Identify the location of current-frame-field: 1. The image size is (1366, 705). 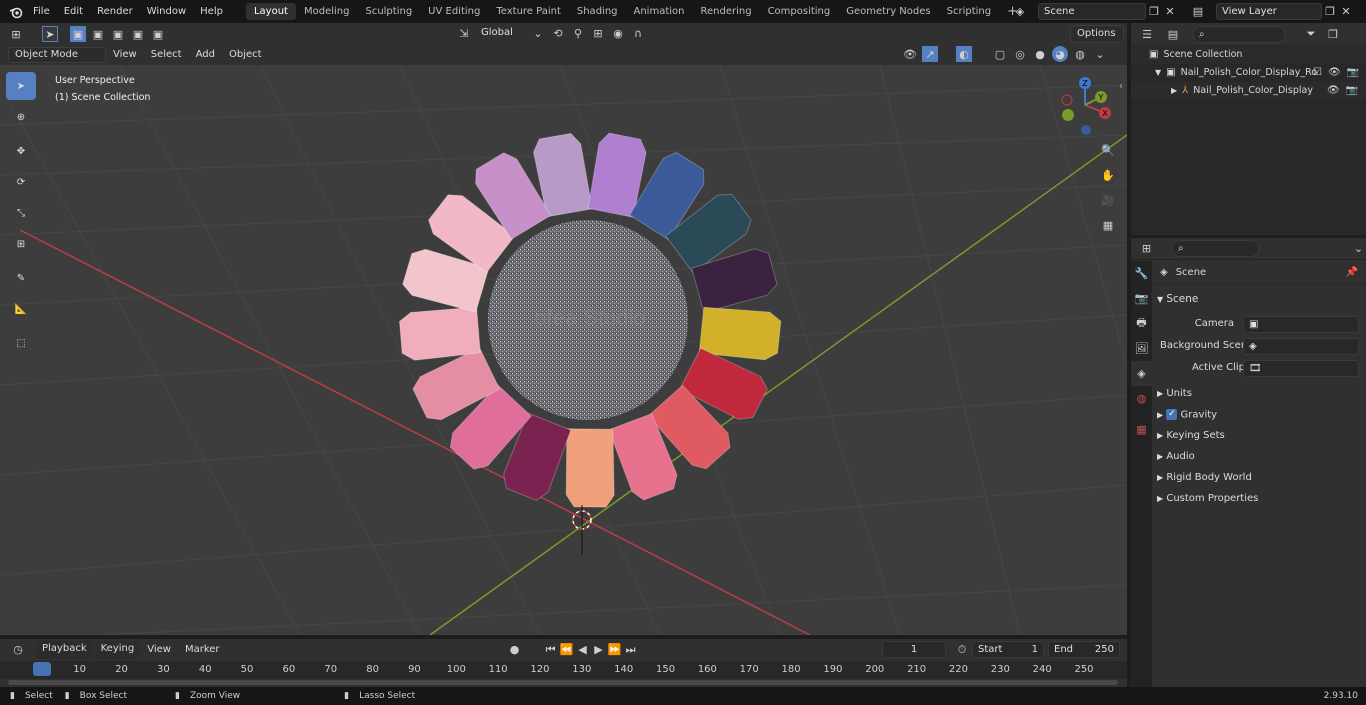
(914, 649).